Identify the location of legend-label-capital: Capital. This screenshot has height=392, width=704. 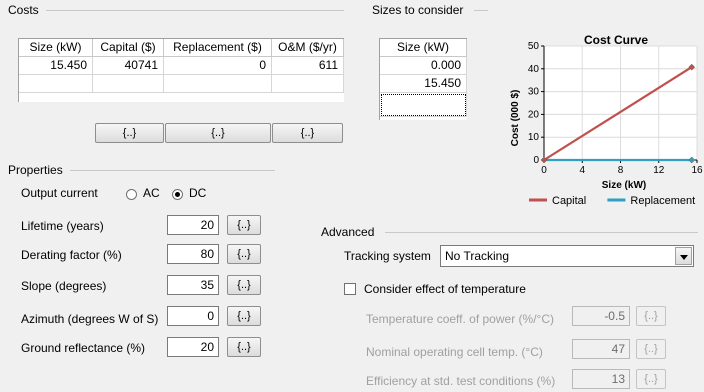
(569, 201).